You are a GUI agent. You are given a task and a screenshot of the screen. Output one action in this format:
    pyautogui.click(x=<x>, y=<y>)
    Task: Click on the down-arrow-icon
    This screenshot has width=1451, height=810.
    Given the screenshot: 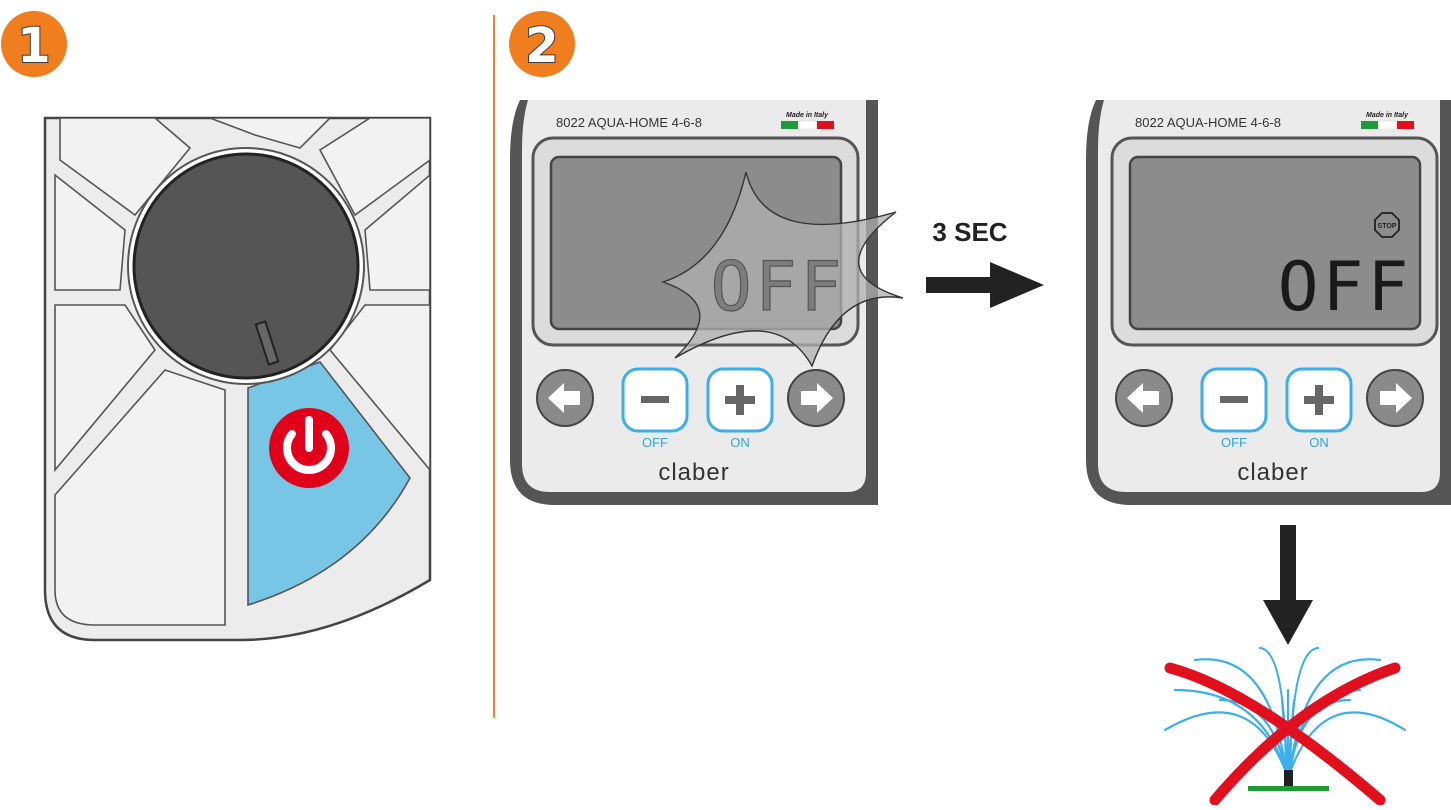 What is the action you would take?
    pyautogui.click(x=1288, y=585)
    